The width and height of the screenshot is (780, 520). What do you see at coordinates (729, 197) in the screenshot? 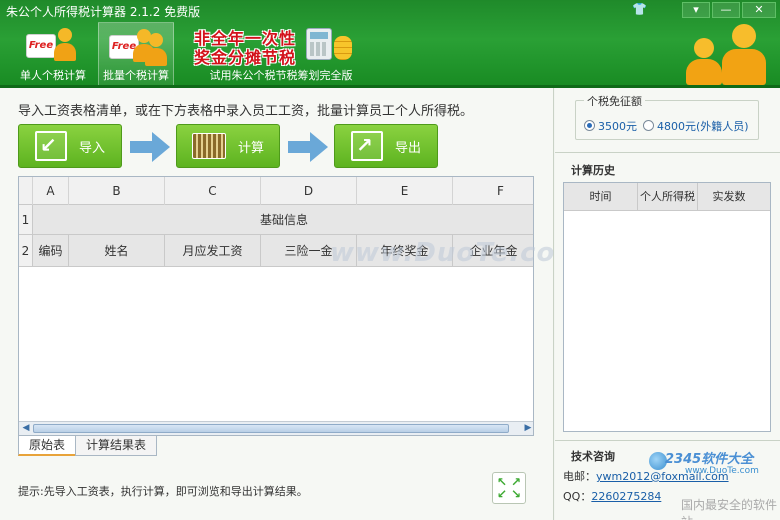
I see `history-col-net: 实发数` at bounding box center [729, 197].